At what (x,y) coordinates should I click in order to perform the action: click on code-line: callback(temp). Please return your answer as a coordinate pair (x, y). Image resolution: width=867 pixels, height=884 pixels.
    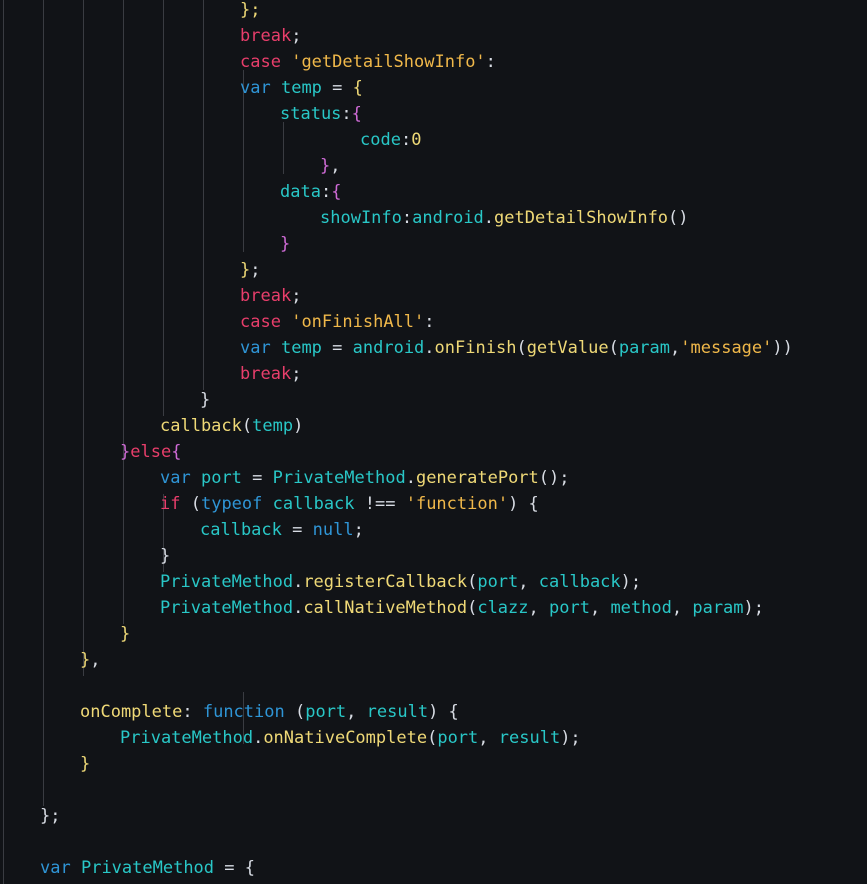
    Looking at the image, I should click on (433, 426).